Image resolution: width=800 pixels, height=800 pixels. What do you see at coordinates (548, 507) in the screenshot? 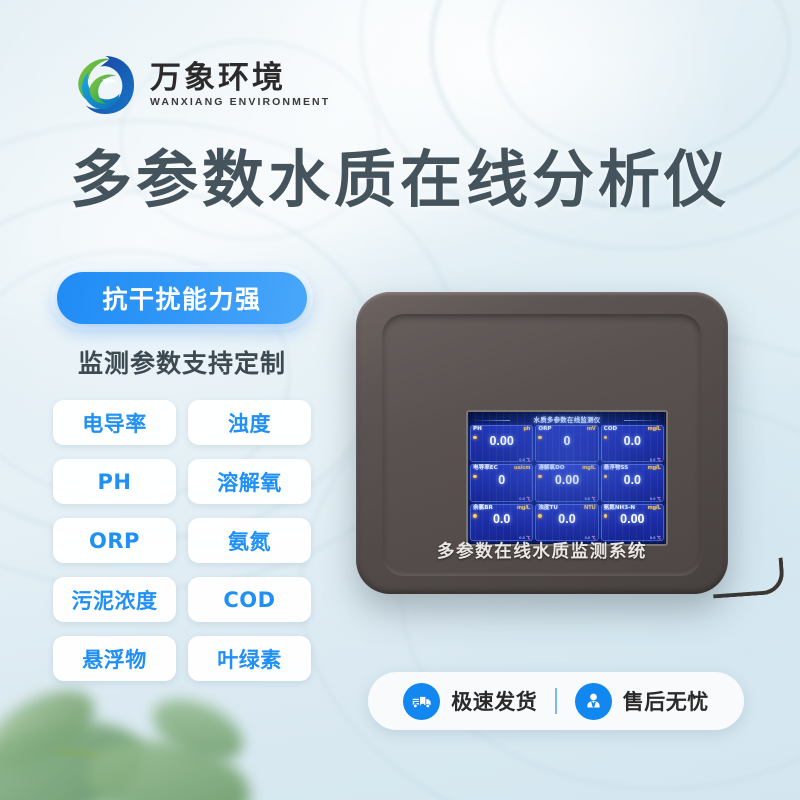
I see `cell-name: 浊度TU` at bounding box center [548, 507].